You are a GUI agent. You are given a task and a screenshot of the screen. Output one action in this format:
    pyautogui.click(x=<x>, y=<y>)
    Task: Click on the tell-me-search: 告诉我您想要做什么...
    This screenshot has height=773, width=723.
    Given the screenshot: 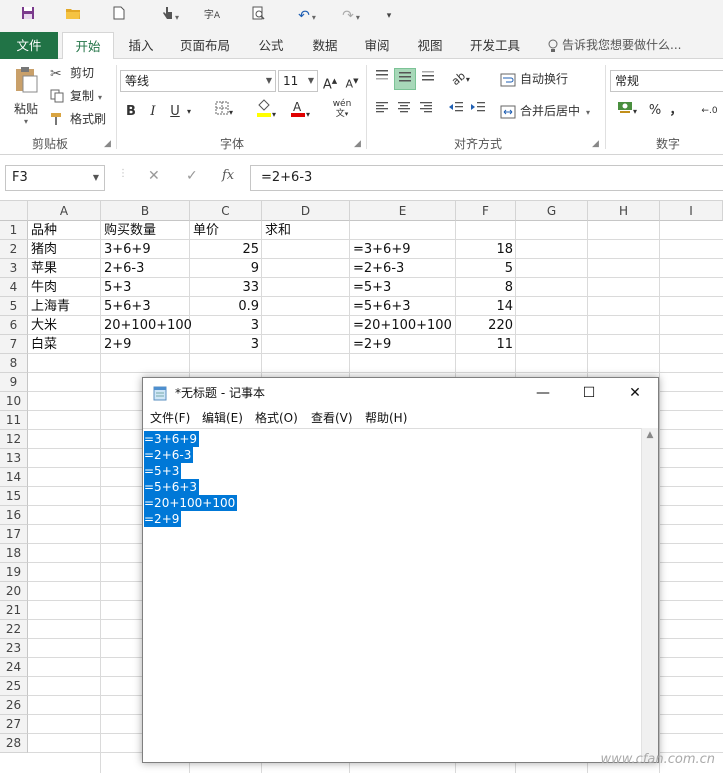 What is the action you would take?
    pyautogui.click(x=614, y=45)
    